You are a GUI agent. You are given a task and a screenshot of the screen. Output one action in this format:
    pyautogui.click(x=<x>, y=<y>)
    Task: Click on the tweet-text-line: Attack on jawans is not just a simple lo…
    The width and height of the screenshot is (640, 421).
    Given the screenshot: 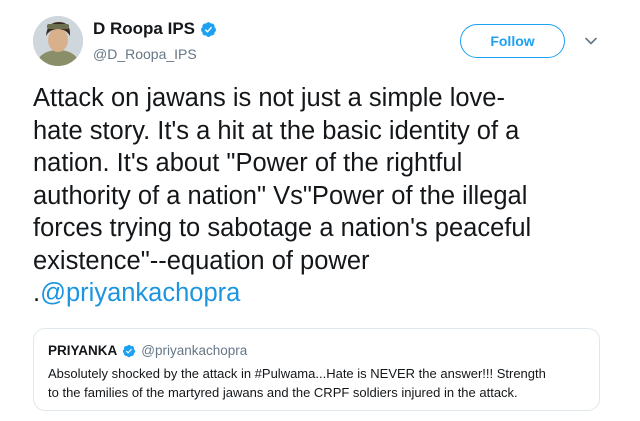 What is the action you would take?
    pyautogui.click(x=269, y=98)
    